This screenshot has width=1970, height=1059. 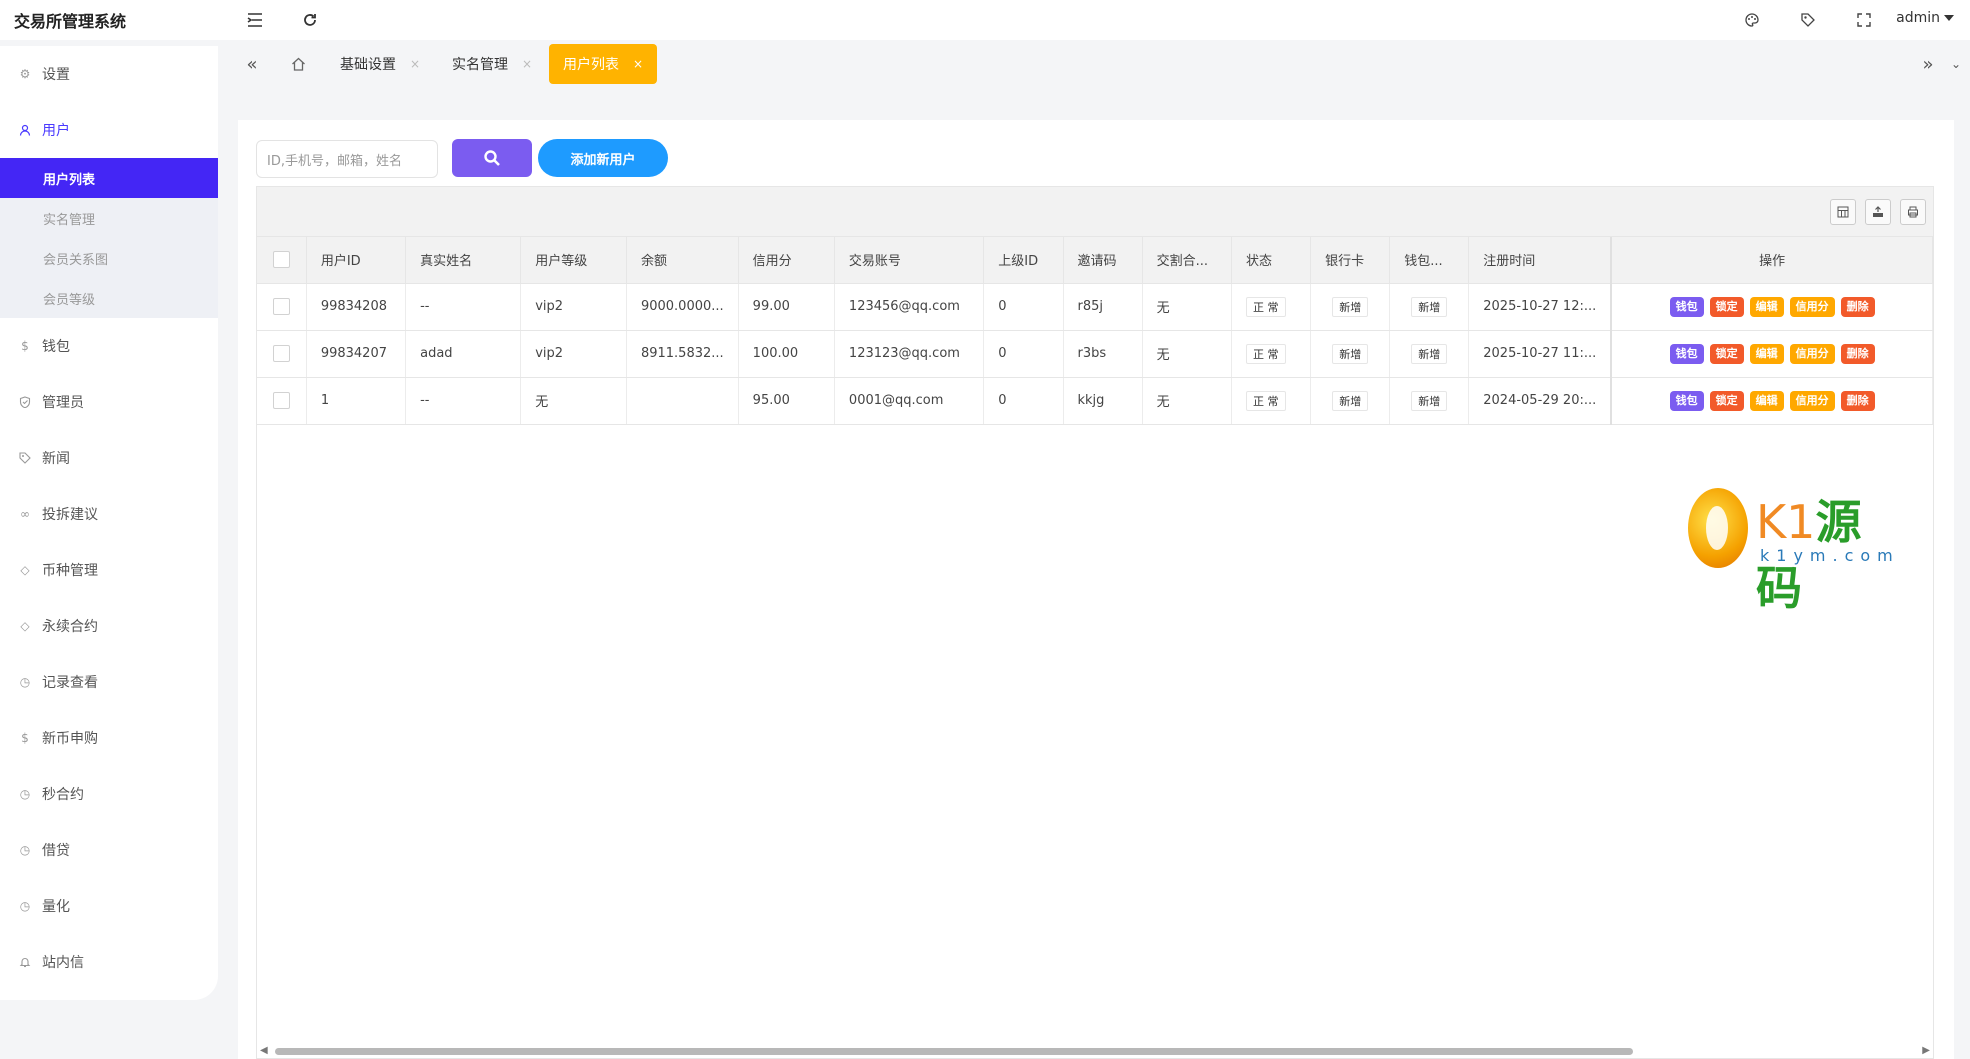 I want to click on sidebar-item-label: 设置, so click(x=56, y=75).